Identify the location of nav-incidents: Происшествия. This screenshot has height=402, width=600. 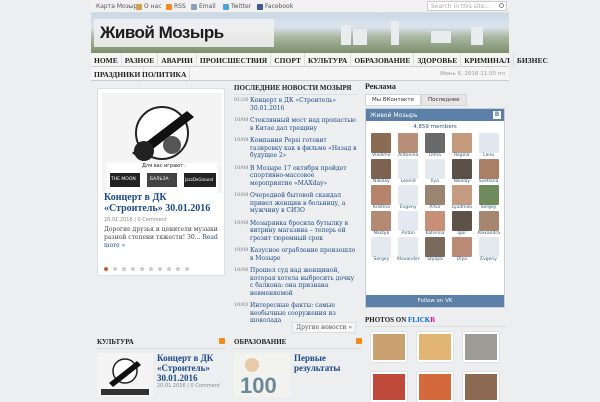
(234, 60).